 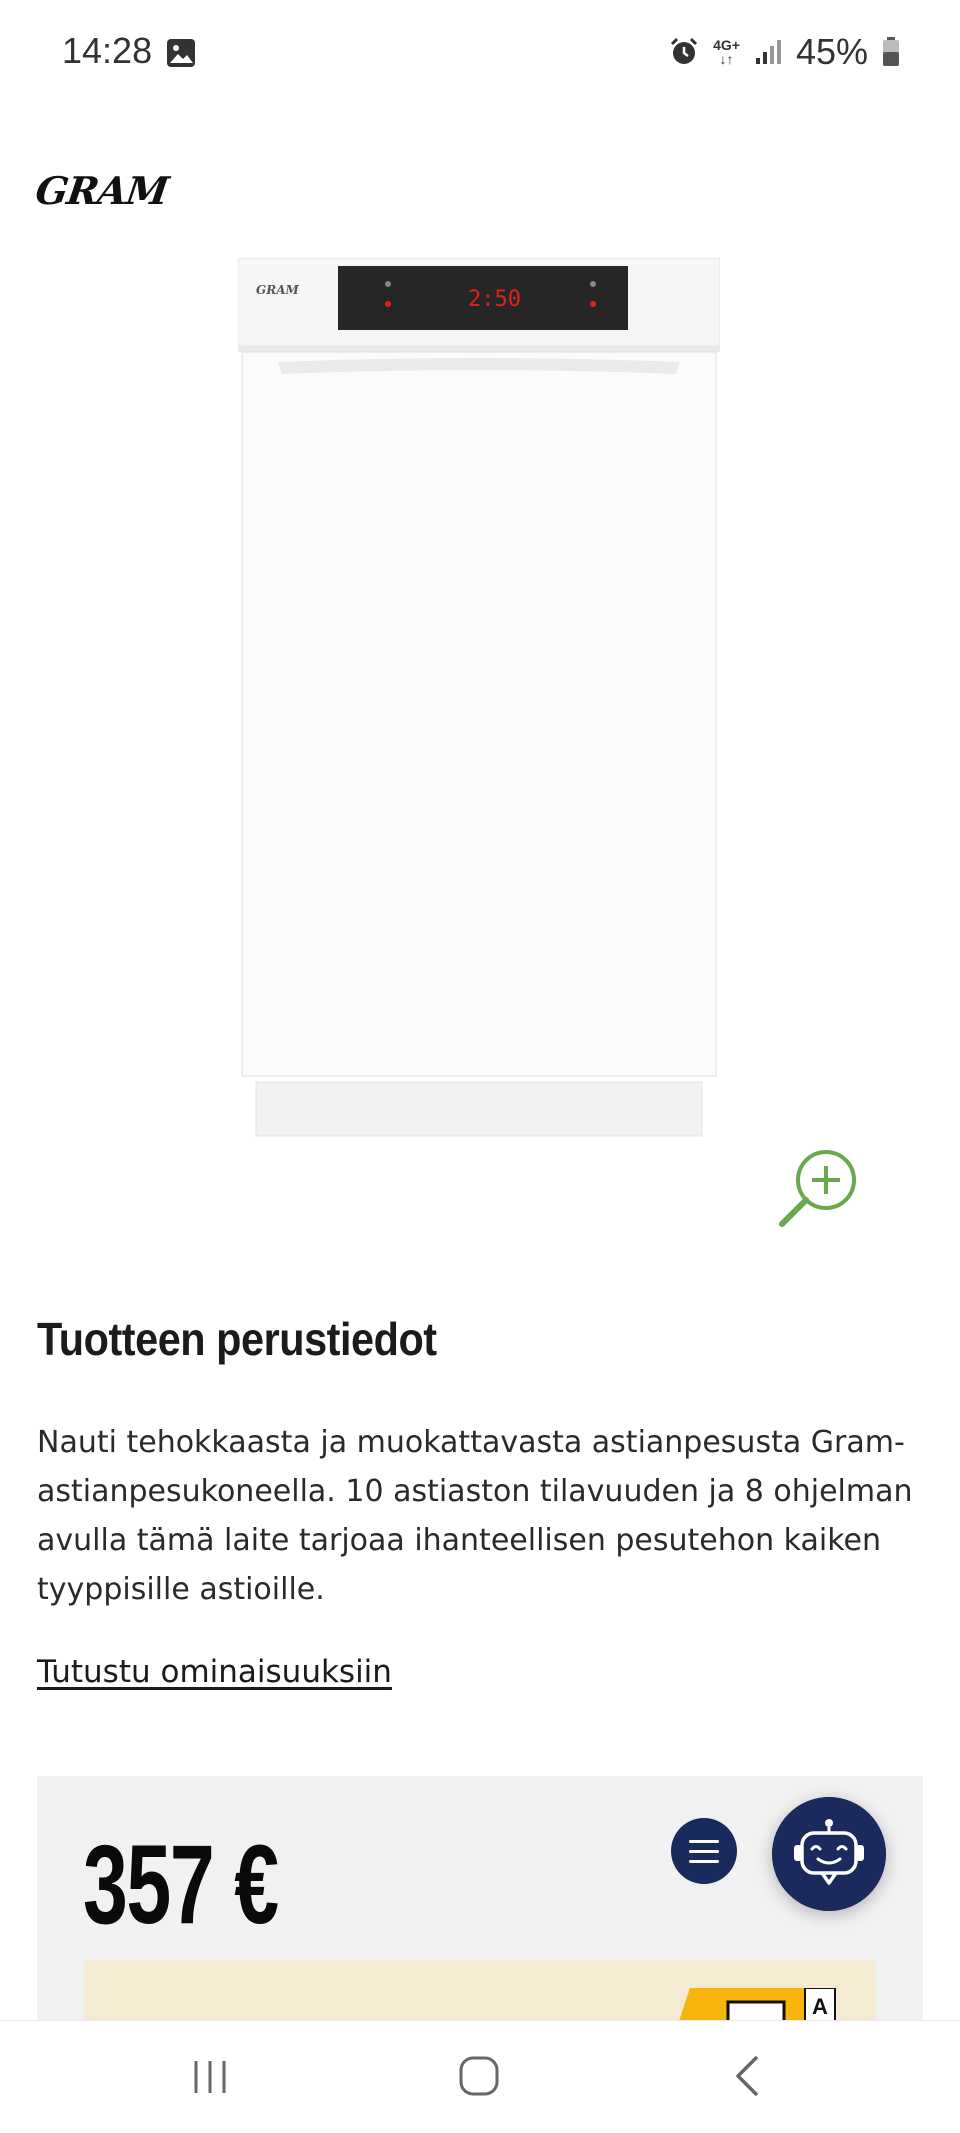 I want to click on menu-icon, so click(x=704, y=1841).